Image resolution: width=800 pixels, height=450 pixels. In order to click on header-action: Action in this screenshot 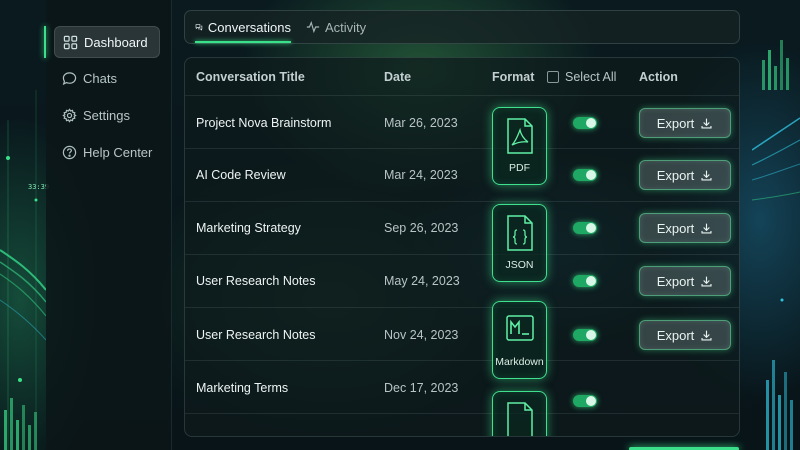, I will do `click(658, 77)`.